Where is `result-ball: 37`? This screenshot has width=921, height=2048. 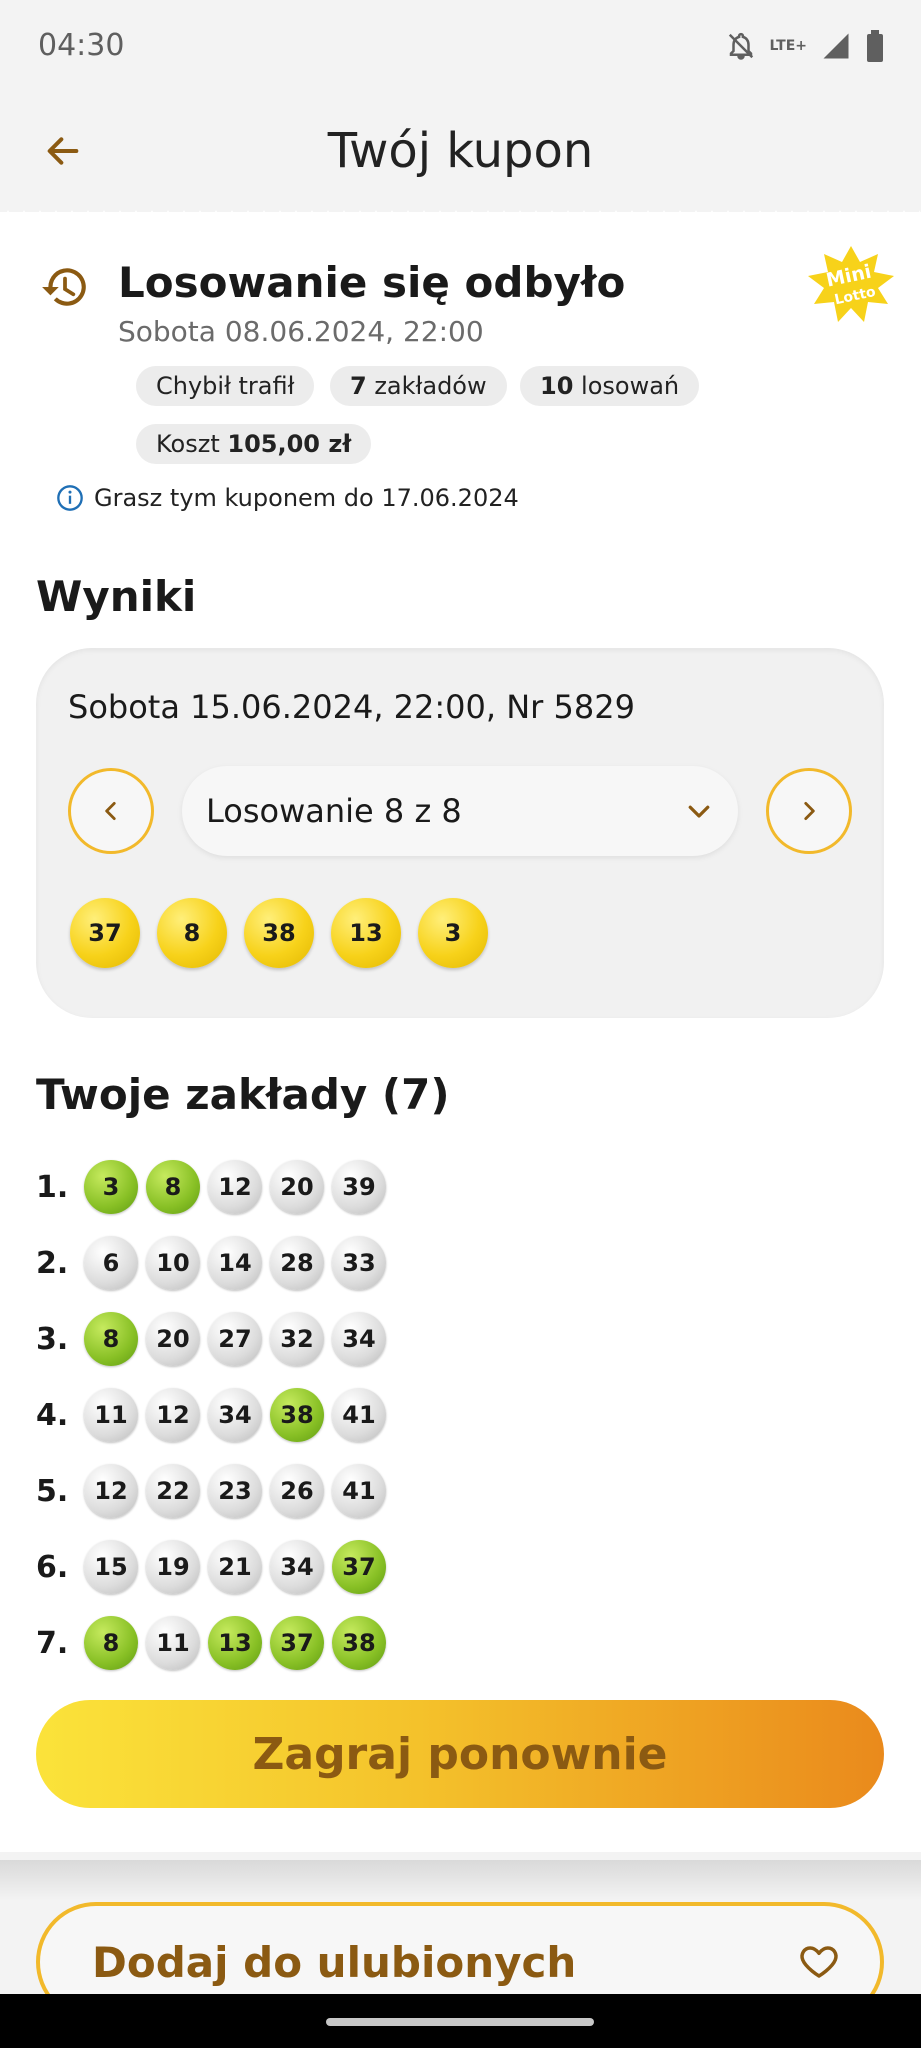
result-ball: 37 is located at coordinates (105, 933).